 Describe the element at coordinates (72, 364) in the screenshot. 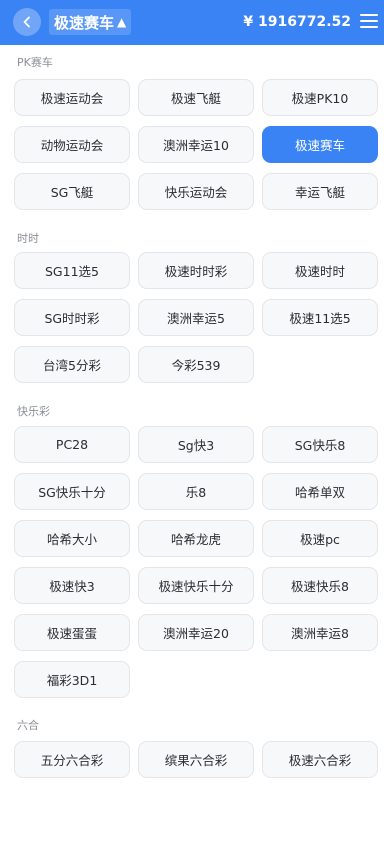

I see `game-button: 台湾5分彩` at that location.